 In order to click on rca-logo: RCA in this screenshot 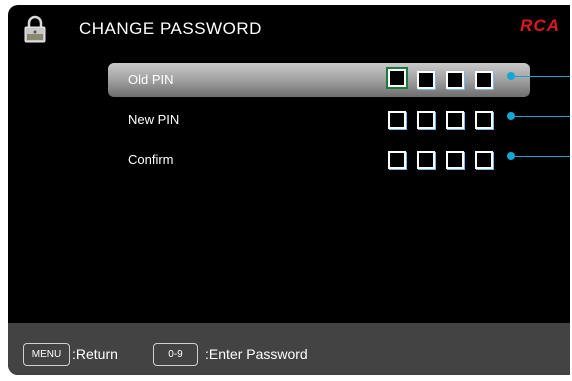, I will do `click(540, 25)`.